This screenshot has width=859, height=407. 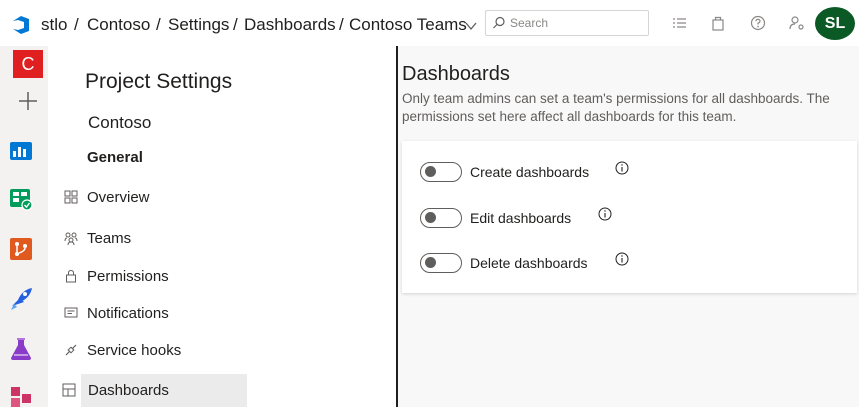 I want to click on delete-dashboards-toggle, so click(x=441, y=263).